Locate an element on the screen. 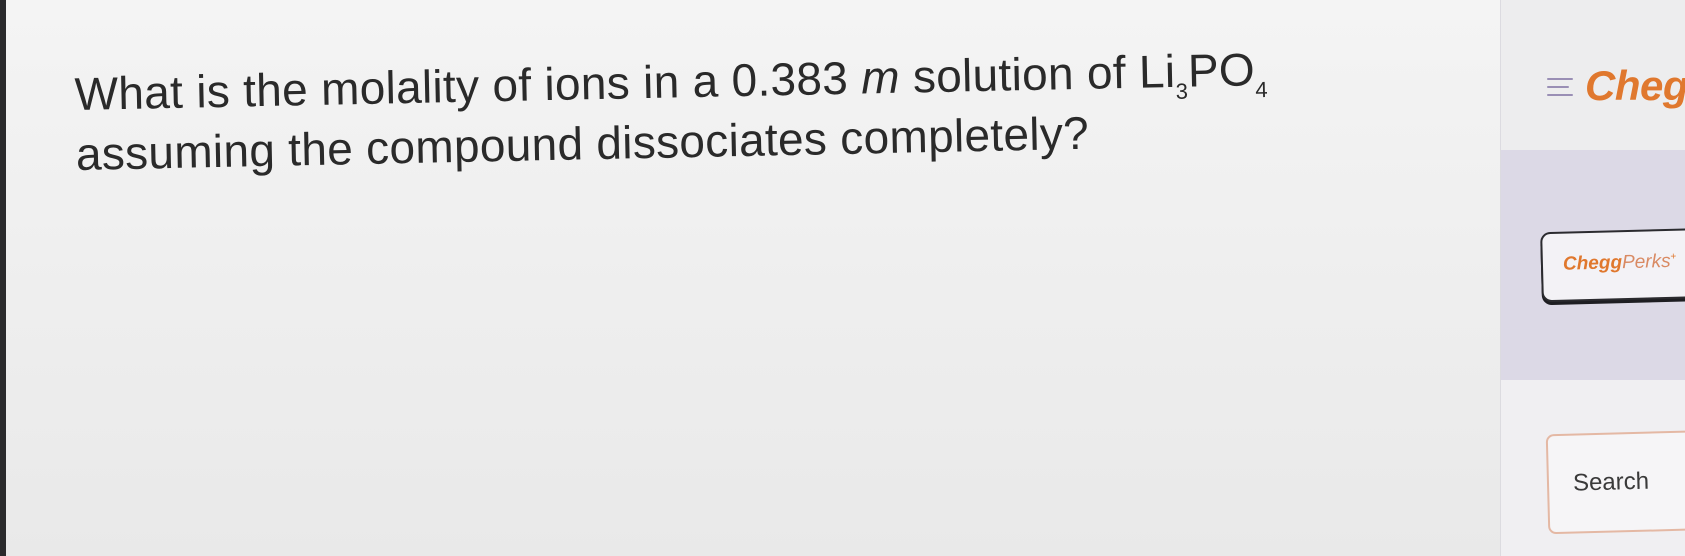  chegg-perks-label: CheggPerks+ is located at coordinates (1620, 263).